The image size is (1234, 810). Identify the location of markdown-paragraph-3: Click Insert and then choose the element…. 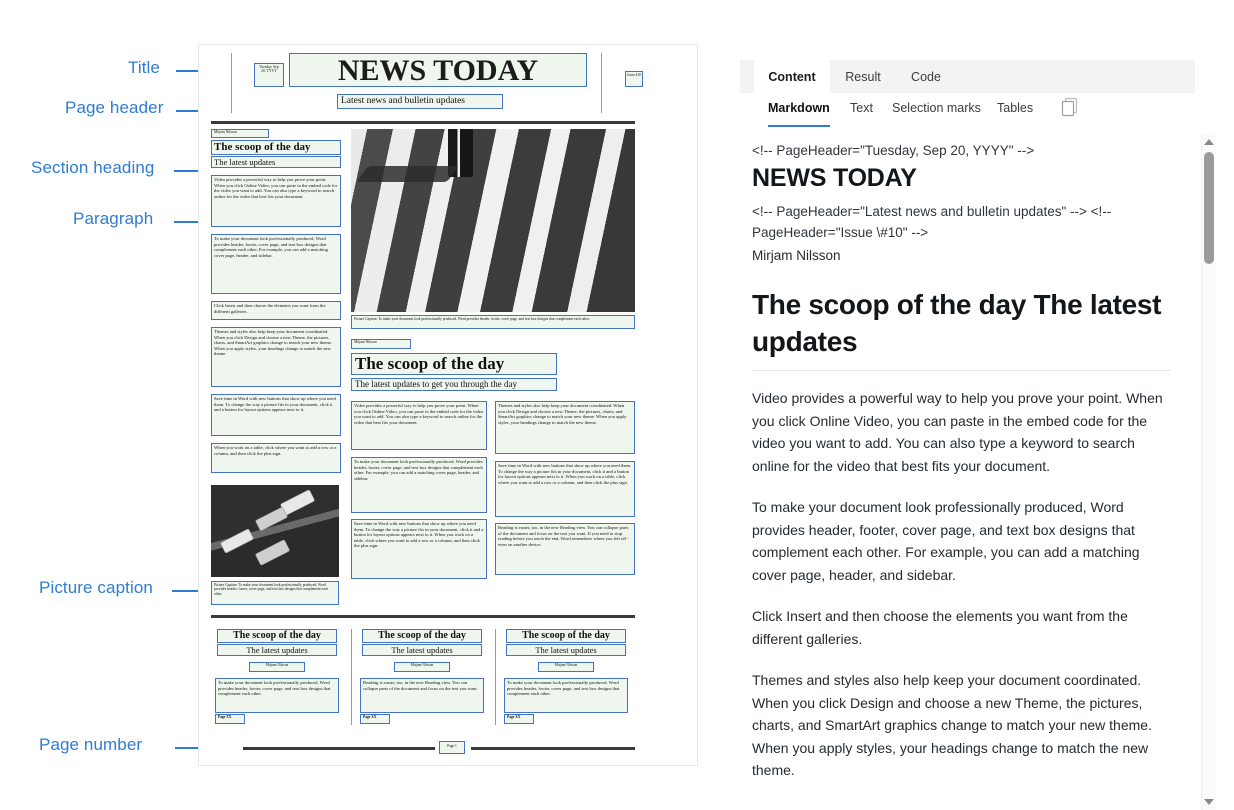
(940, 627).